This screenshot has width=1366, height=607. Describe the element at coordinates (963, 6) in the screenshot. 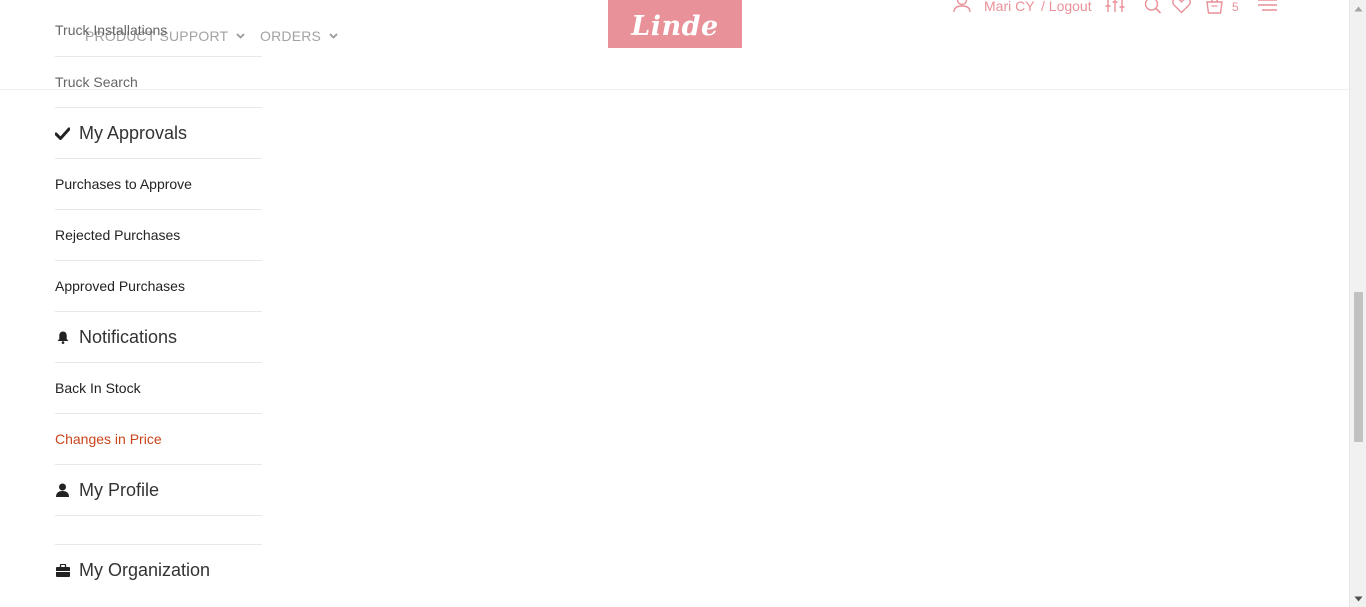

I see `user-icon` at that location.